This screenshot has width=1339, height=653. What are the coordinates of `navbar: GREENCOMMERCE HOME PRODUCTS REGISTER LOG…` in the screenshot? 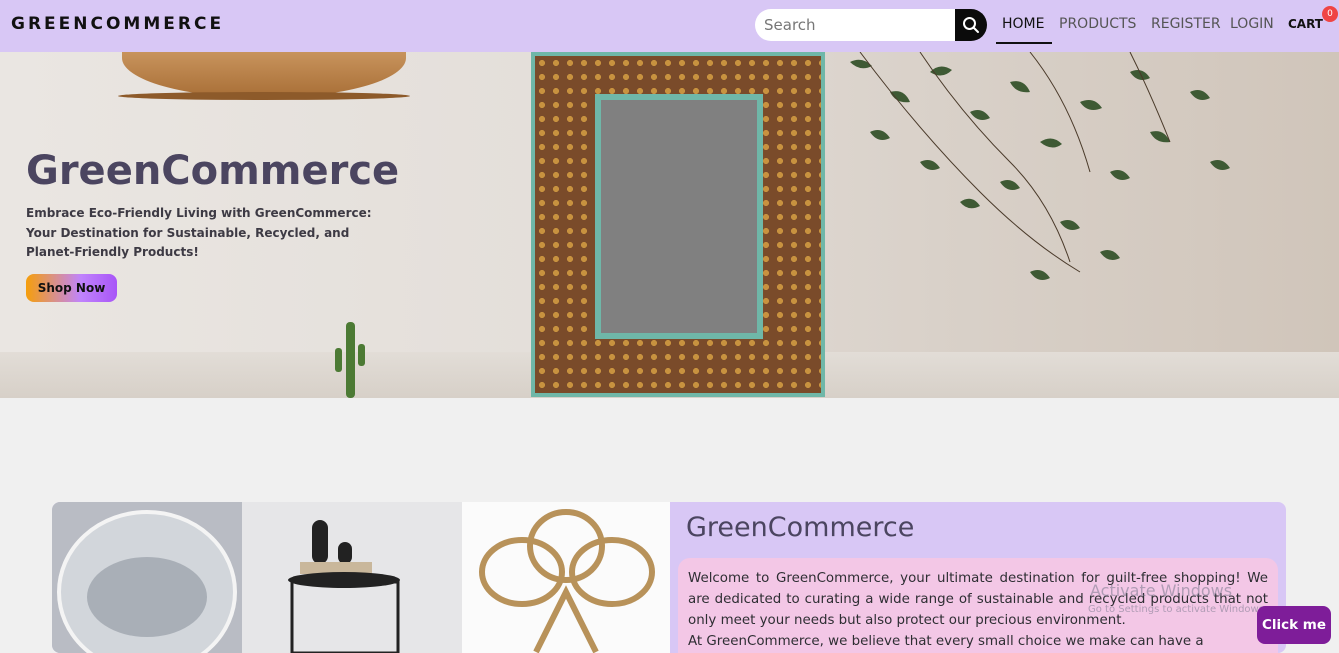 It's located at (669, 26).